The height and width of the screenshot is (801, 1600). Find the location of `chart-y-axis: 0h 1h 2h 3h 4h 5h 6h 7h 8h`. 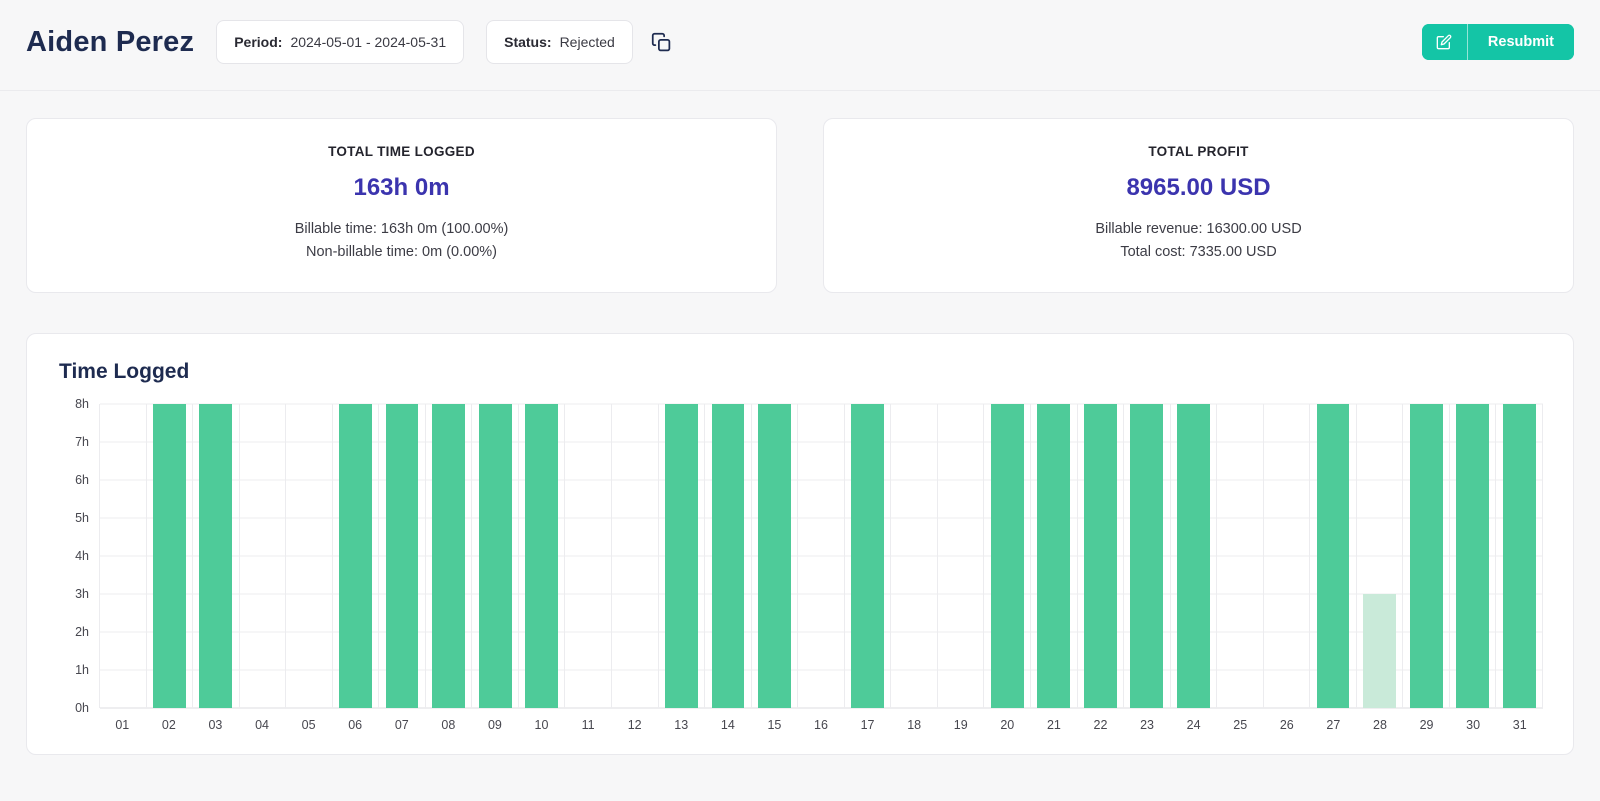

chart-y-axis: 0h 1h 2h 3h 4h 5h 6h 7h 8h is located at coordinates (76, 556).